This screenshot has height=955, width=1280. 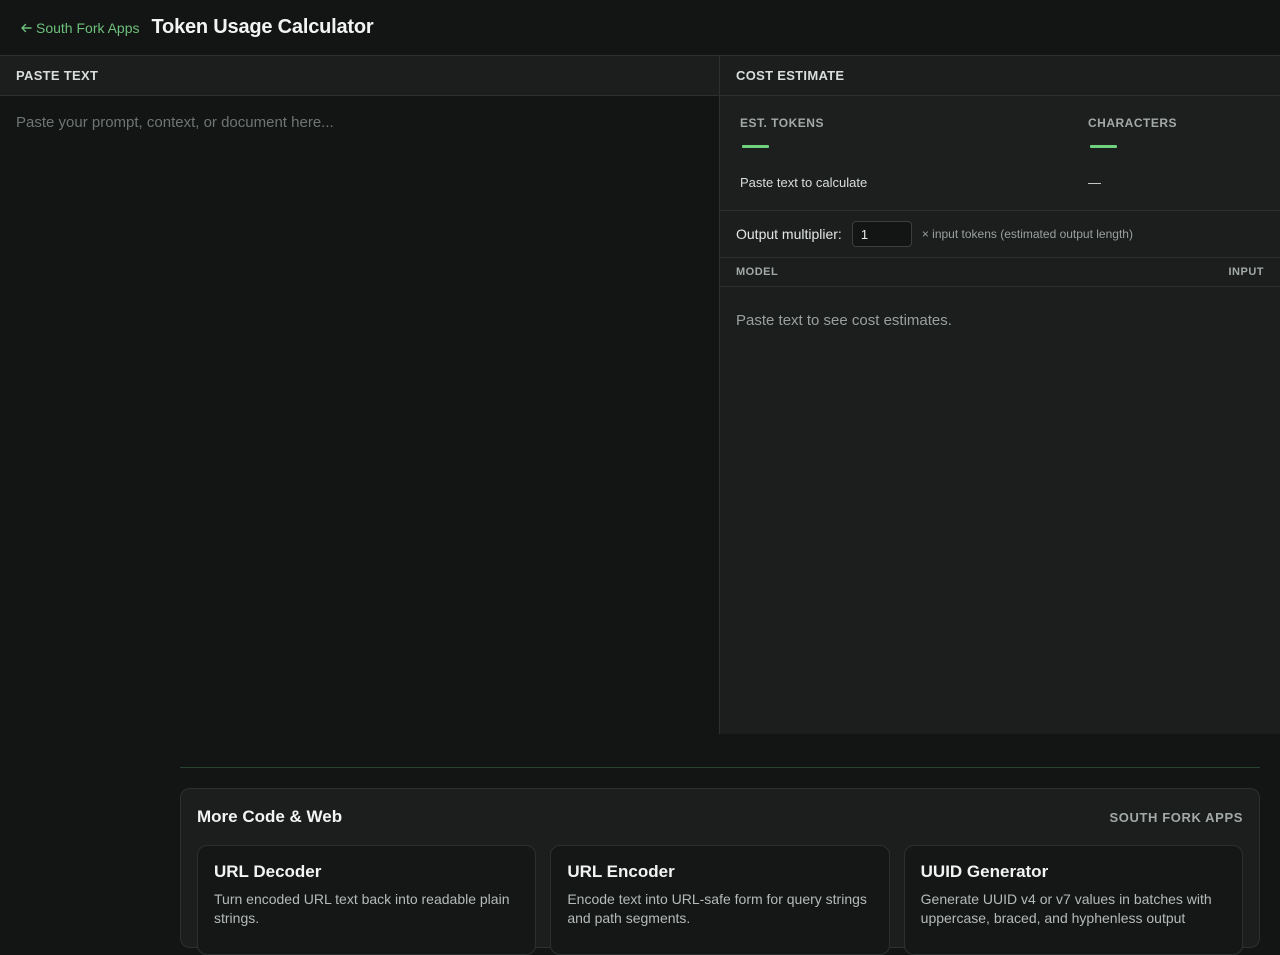 What do you see at coordinates (1000, 76) in the screenshot?
I see `estimate-panel-header: COST ESTIMATE` at bounding box center [1000, 76].